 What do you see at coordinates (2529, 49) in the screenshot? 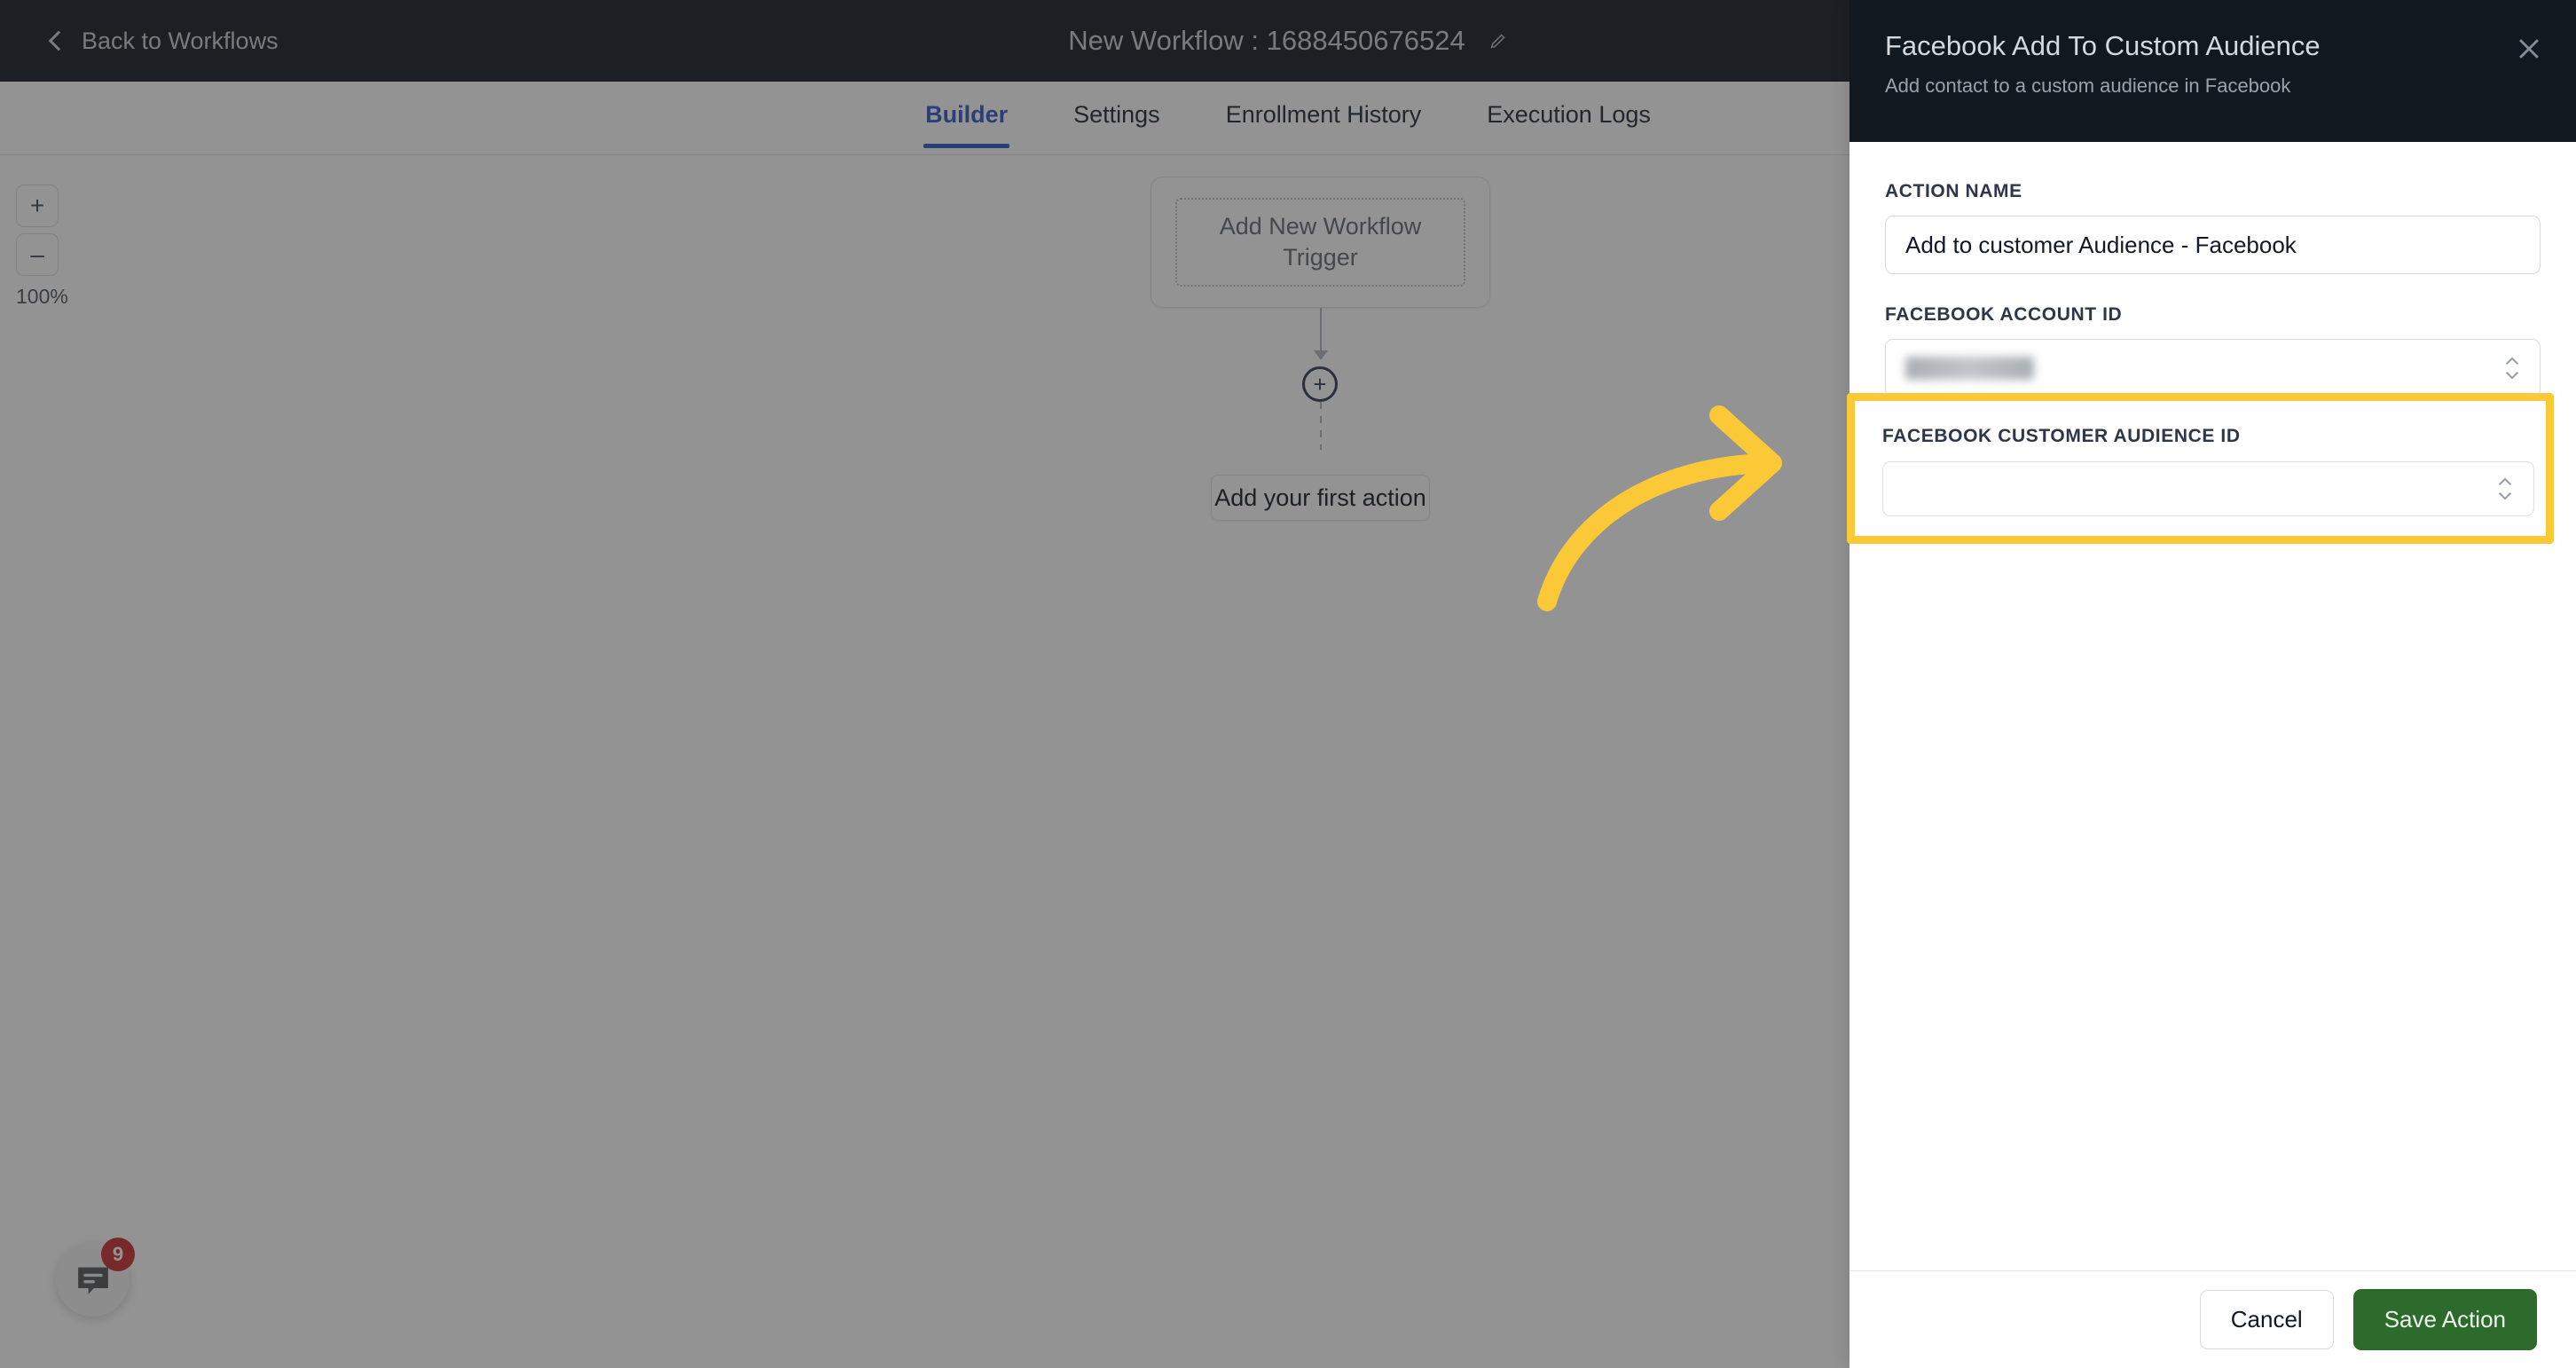
I see `close-icon` at bounding box center [2529, 49].